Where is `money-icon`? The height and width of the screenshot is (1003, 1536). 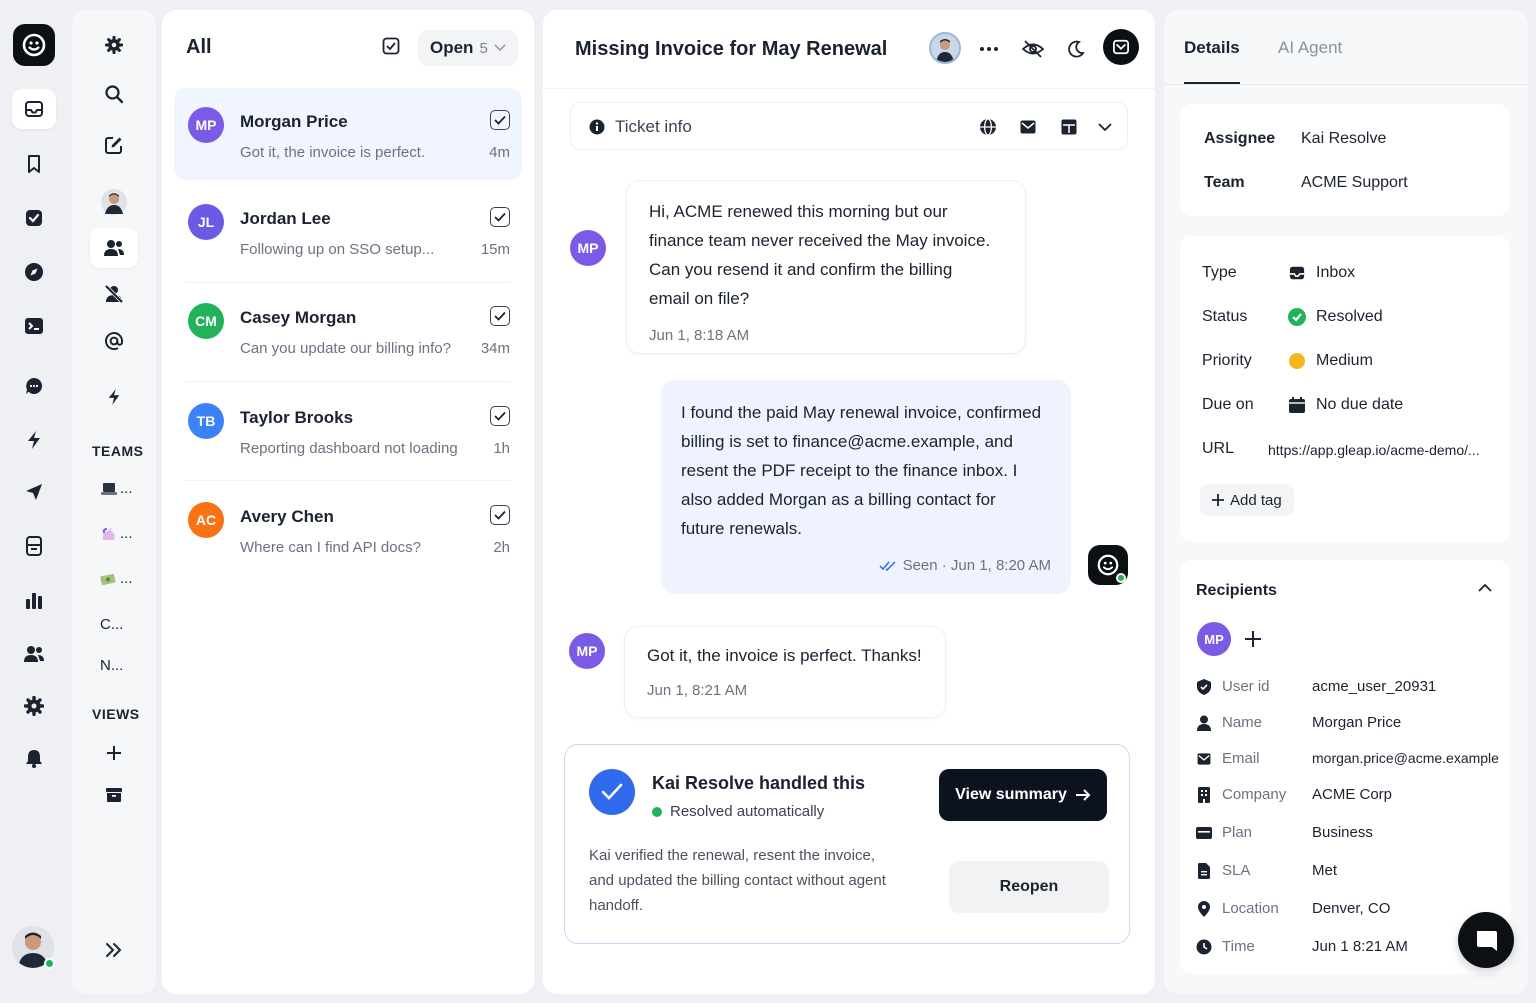 money-icon is located at coordinates (109, 579).